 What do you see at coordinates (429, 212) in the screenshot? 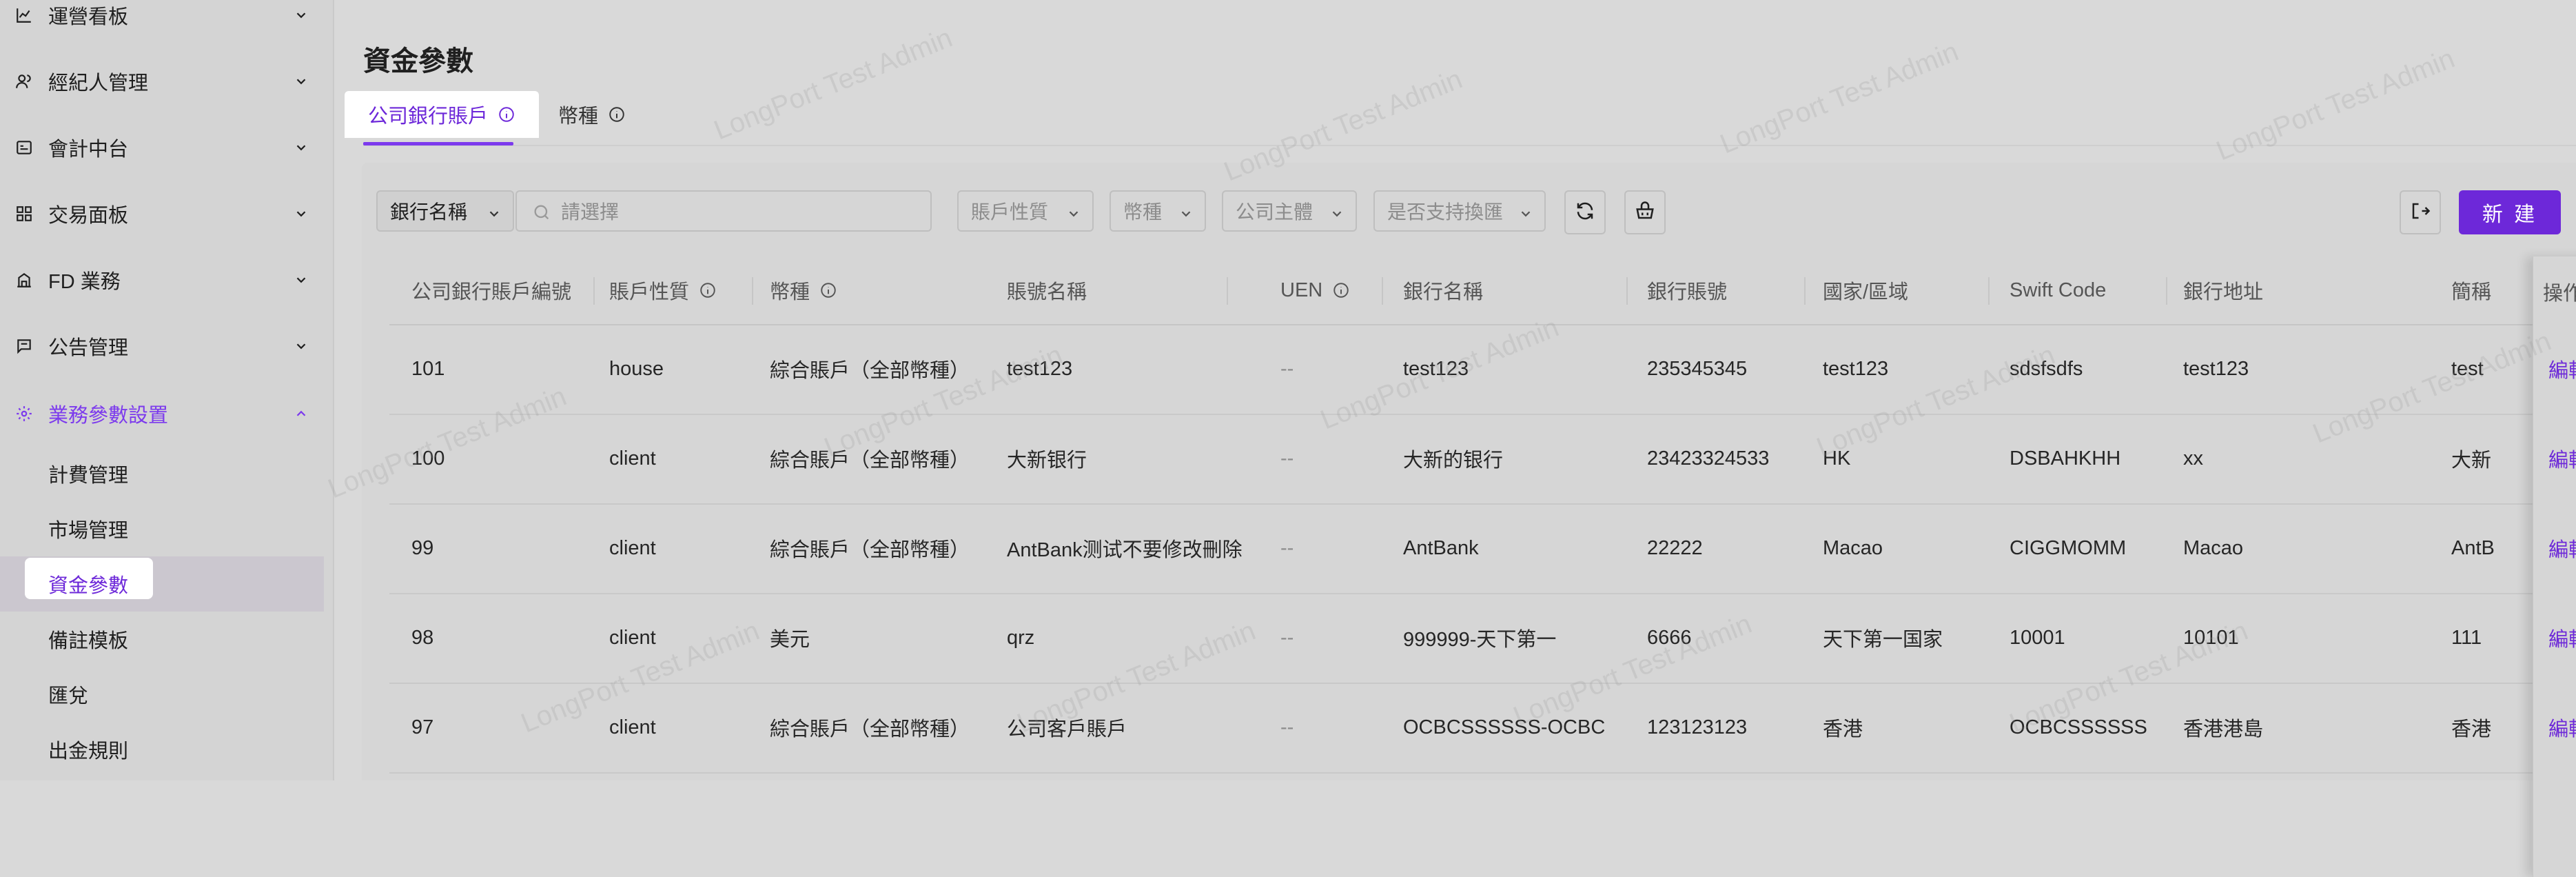
I see `search-field-select-value: 銀行名稱` at bounding box center [429, 212].